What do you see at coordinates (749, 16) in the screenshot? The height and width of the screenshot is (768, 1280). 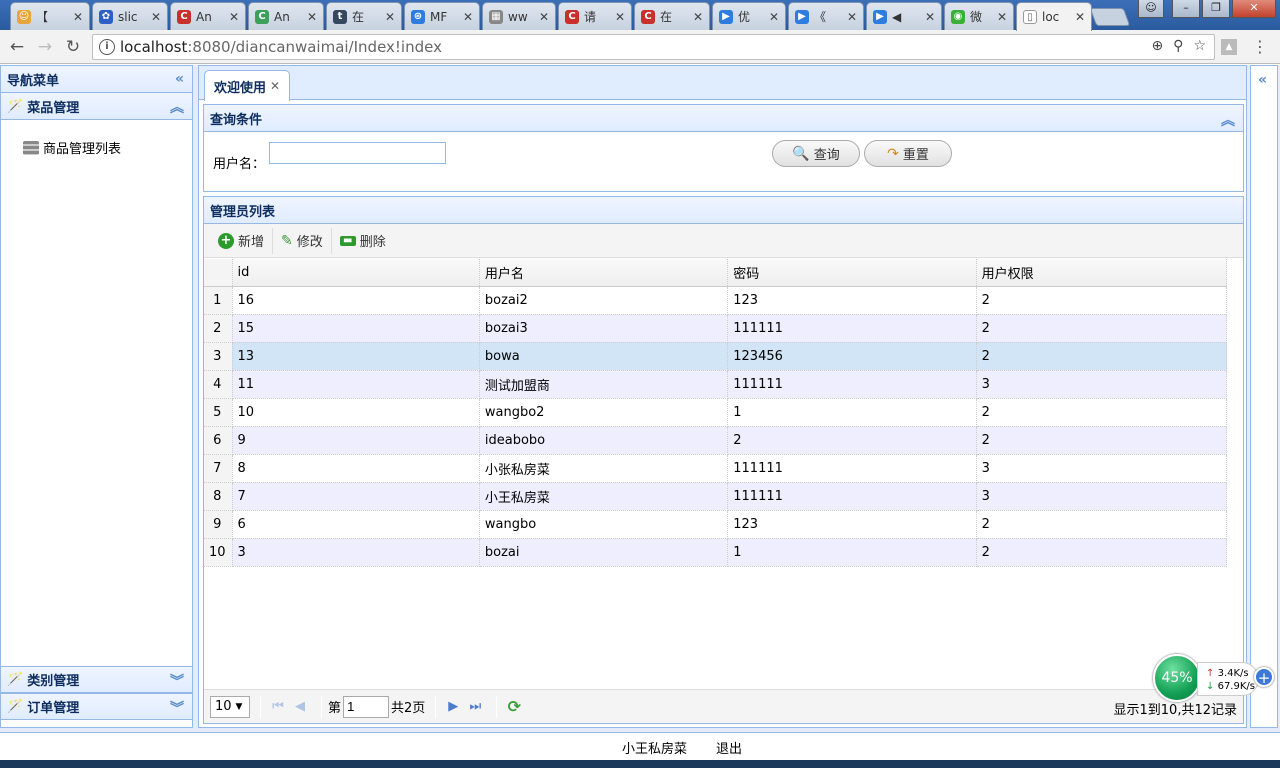 I see `browser-tab: ▶ 优 ✕` at bounding box center [749, 16].